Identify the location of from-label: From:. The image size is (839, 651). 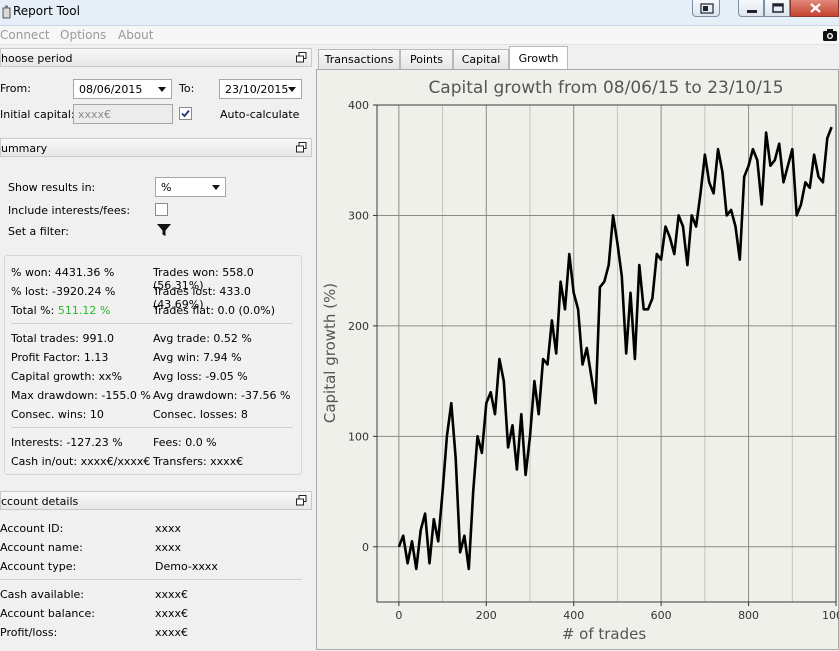
(15, 88).